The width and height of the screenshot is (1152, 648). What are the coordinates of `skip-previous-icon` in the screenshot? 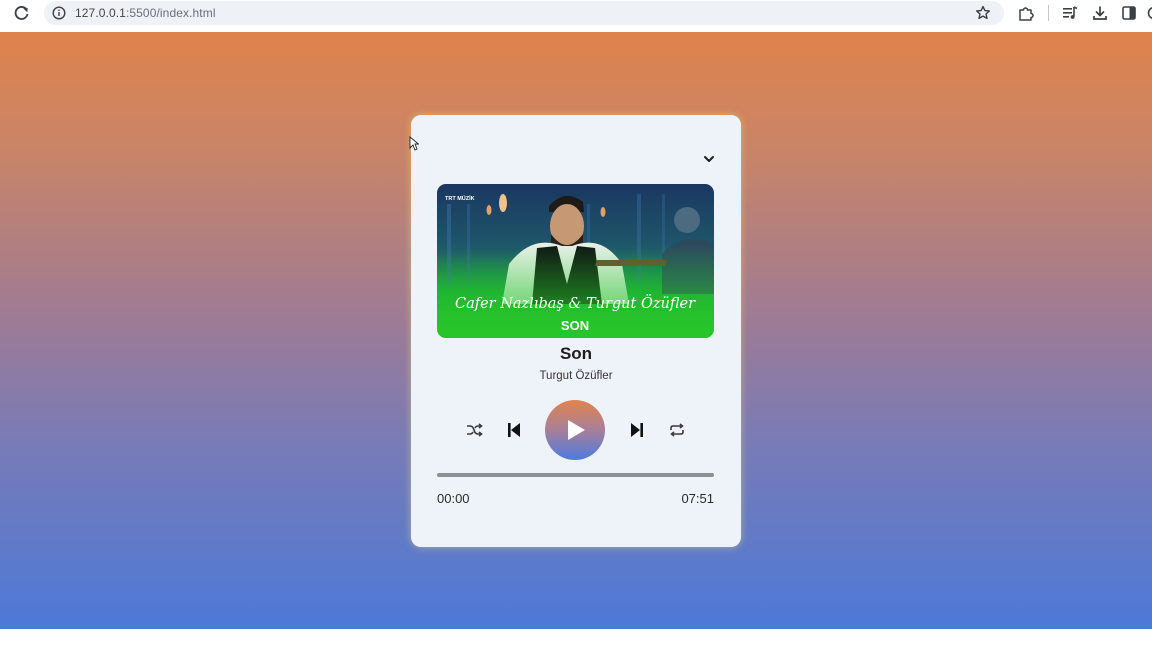 It's located at (514, 430).